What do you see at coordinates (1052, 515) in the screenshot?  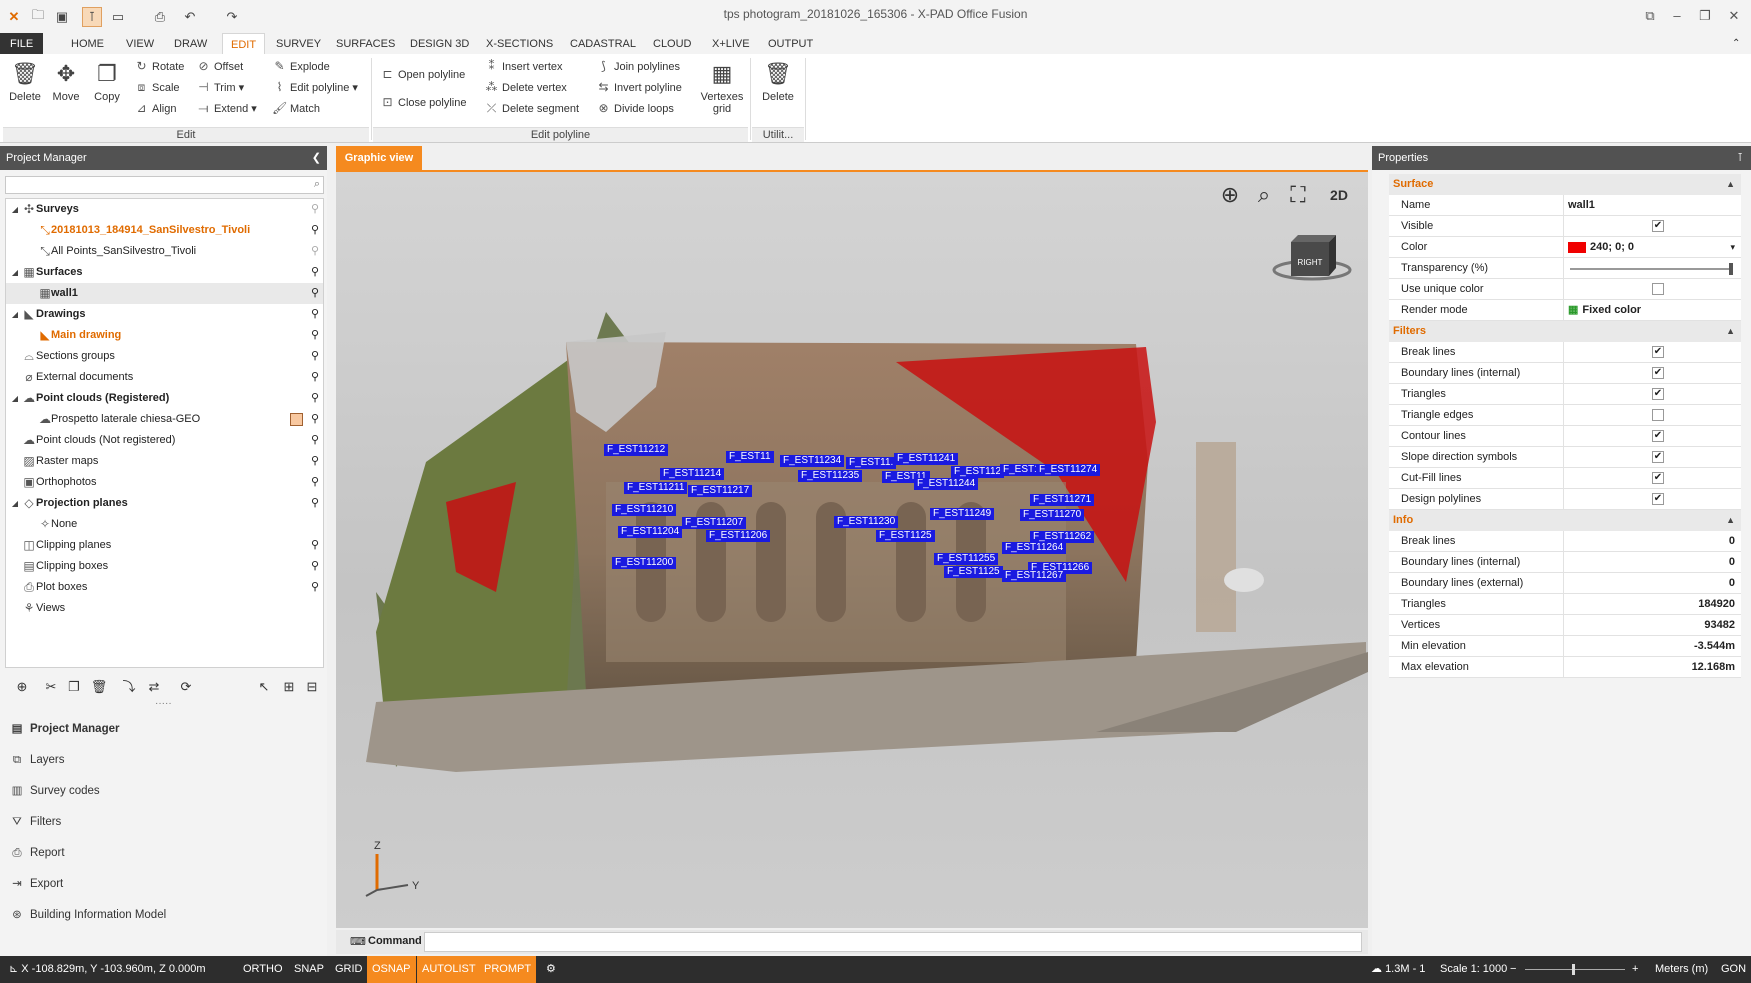 I see `point-label: F_EST11270` at bounding box center [1052, 515].